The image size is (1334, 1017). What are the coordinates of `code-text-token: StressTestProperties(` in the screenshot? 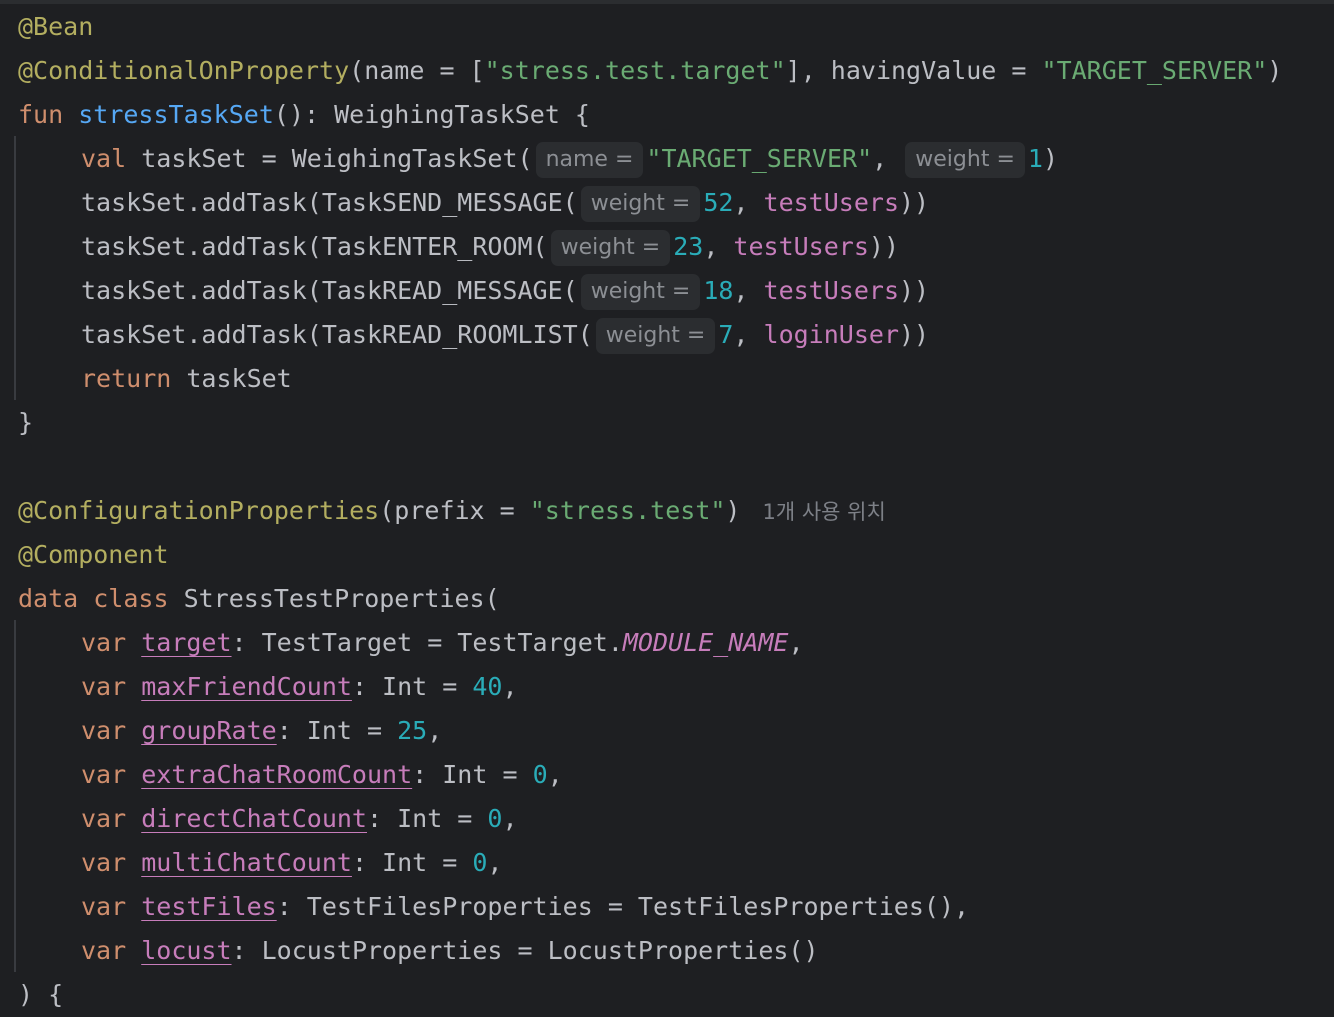 It's located at (341, 598).